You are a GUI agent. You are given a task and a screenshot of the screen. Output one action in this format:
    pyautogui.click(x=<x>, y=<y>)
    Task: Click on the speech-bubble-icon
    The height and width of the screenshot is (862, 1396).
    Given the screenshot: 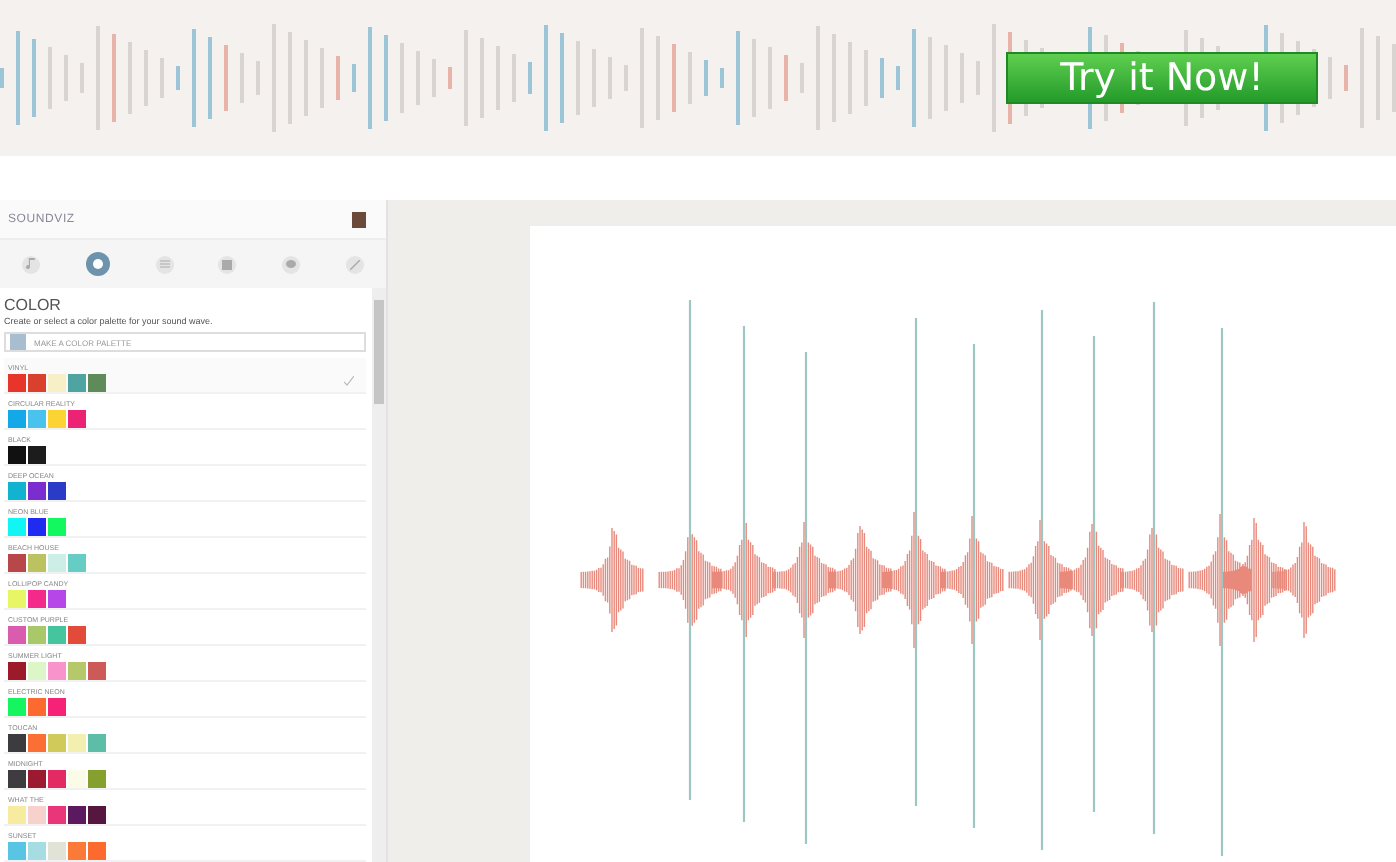 What is the action you would take?
    pyautogui.click(x=290, y=264)
    